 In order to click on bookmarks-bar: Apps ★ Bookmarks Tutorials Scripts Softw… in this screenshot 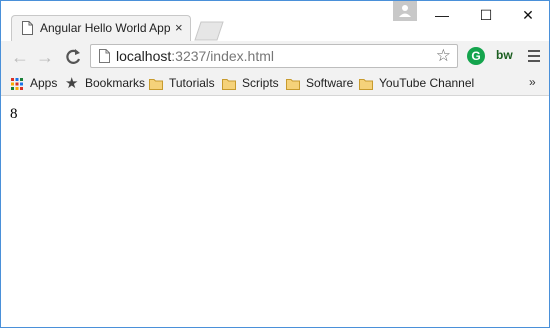, I will do `click(275, 84)`.